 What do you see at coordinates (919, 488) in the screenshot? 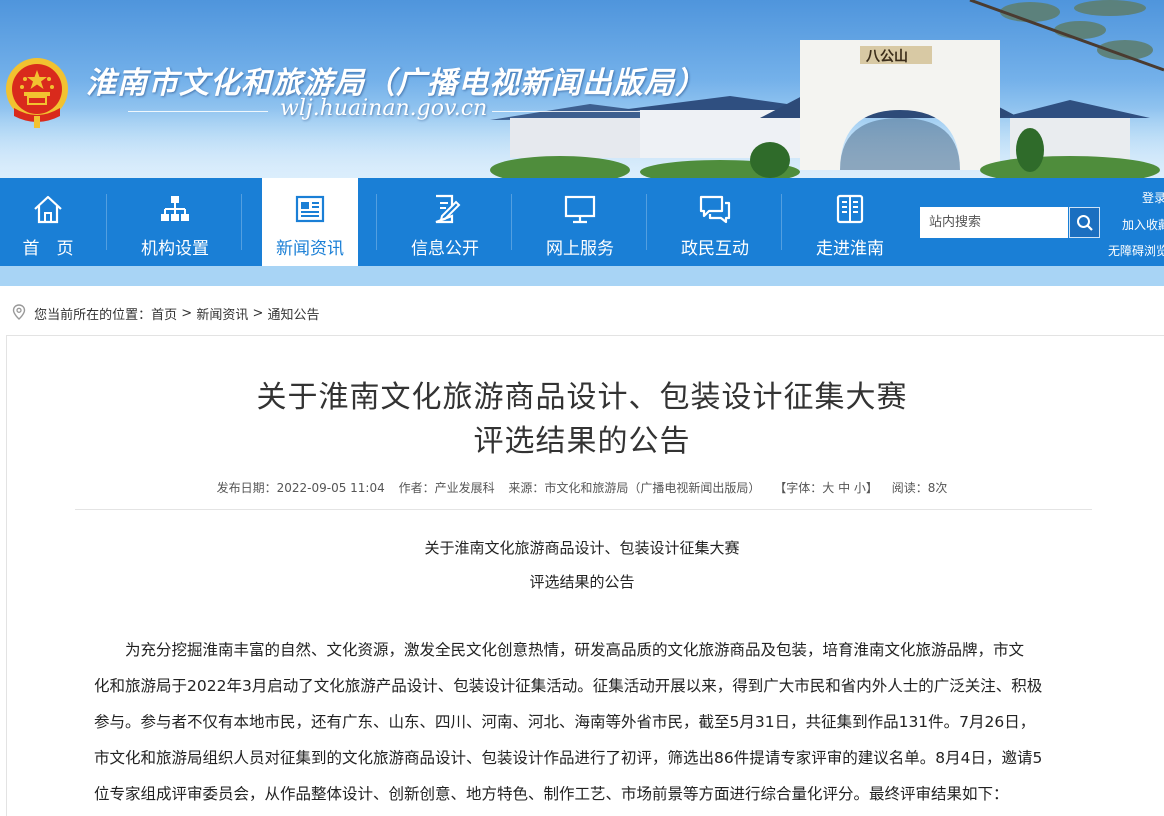
I see `meta-views: 阅读：8次` at bounding box center [919, 488].